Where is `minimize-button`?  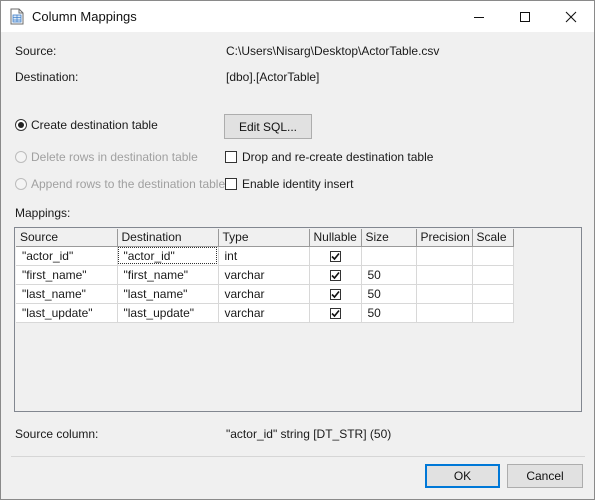
minimize-button is located at coordinates (479, 16).